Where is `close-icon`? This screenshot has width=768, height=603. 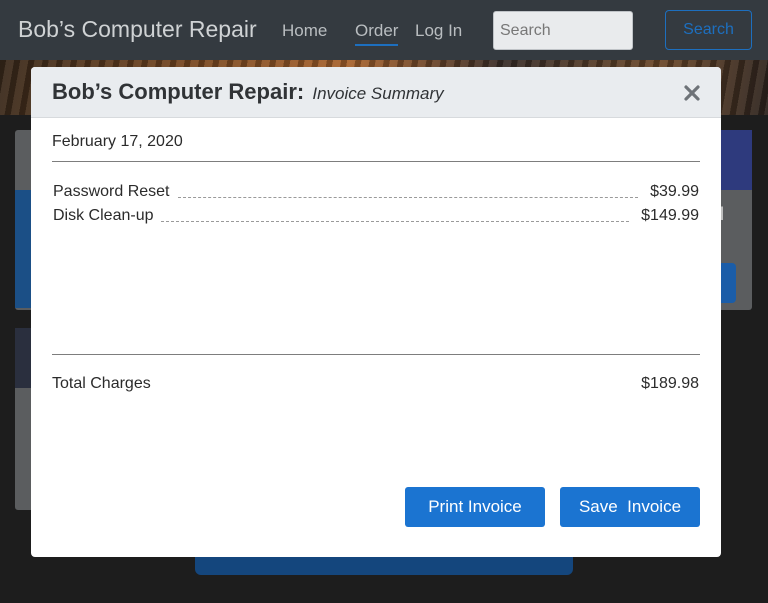
close-icon is located at coordinates (692, 93).